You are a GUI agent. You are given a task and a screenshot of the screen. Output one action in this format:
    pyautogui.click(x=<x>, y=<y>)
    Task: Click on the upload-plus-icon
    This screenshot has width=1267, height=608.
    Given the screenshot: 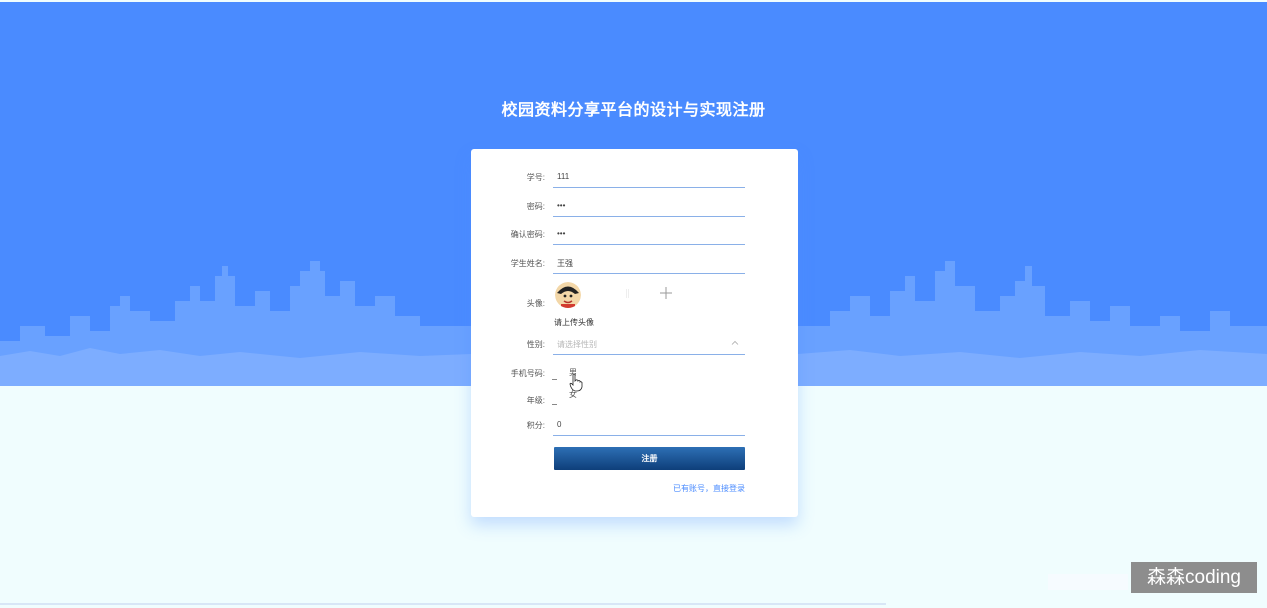 What is the action you would take?
    pyautogui.click(x=666, y=293)
    